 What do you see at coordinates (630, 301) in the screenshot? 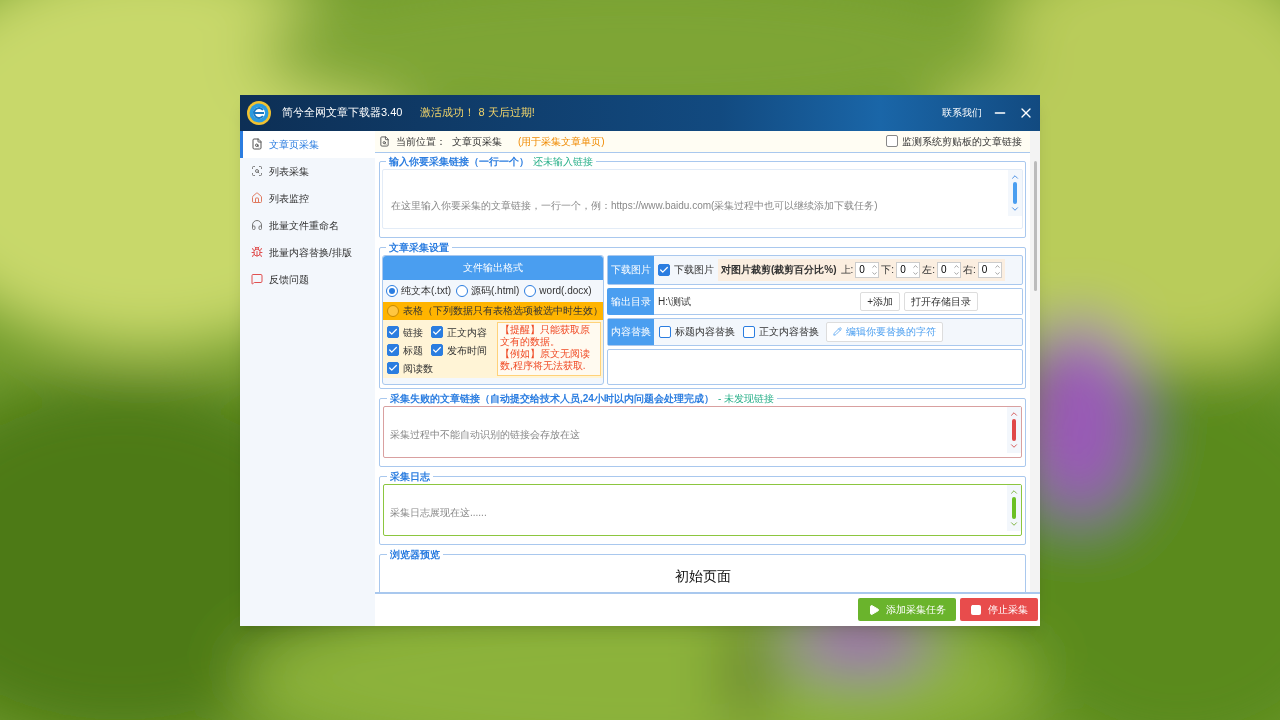
I see `row-label: 输出目录` at bounding box center [630, 301].